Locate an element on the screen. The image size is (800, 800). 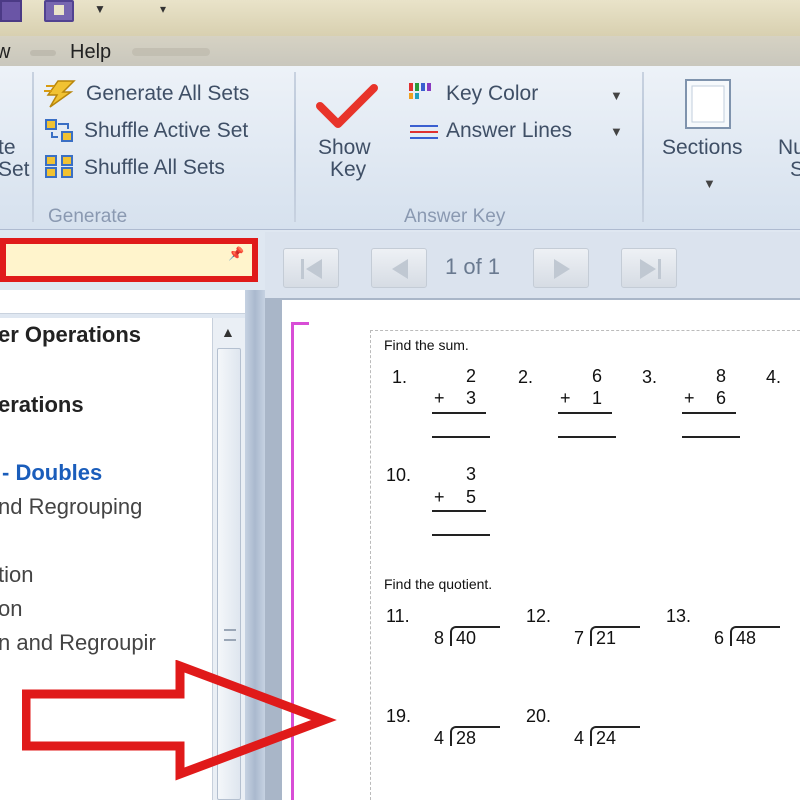
sections-icon is located at coordinates (708, 104).